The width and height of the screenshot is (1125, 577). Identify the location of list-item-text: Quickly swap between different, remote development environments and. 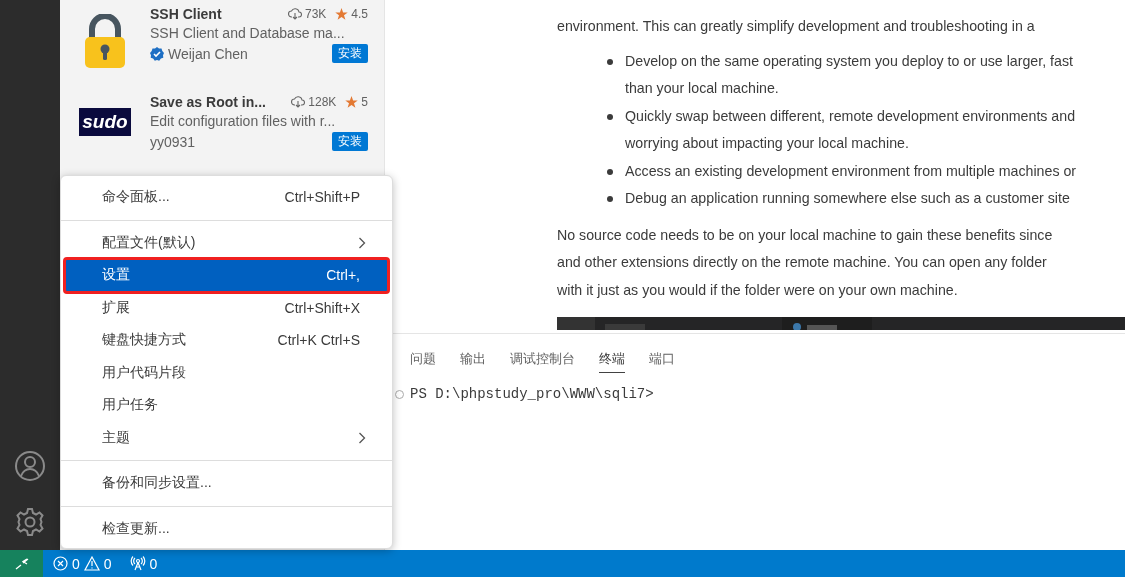
(850, 116).